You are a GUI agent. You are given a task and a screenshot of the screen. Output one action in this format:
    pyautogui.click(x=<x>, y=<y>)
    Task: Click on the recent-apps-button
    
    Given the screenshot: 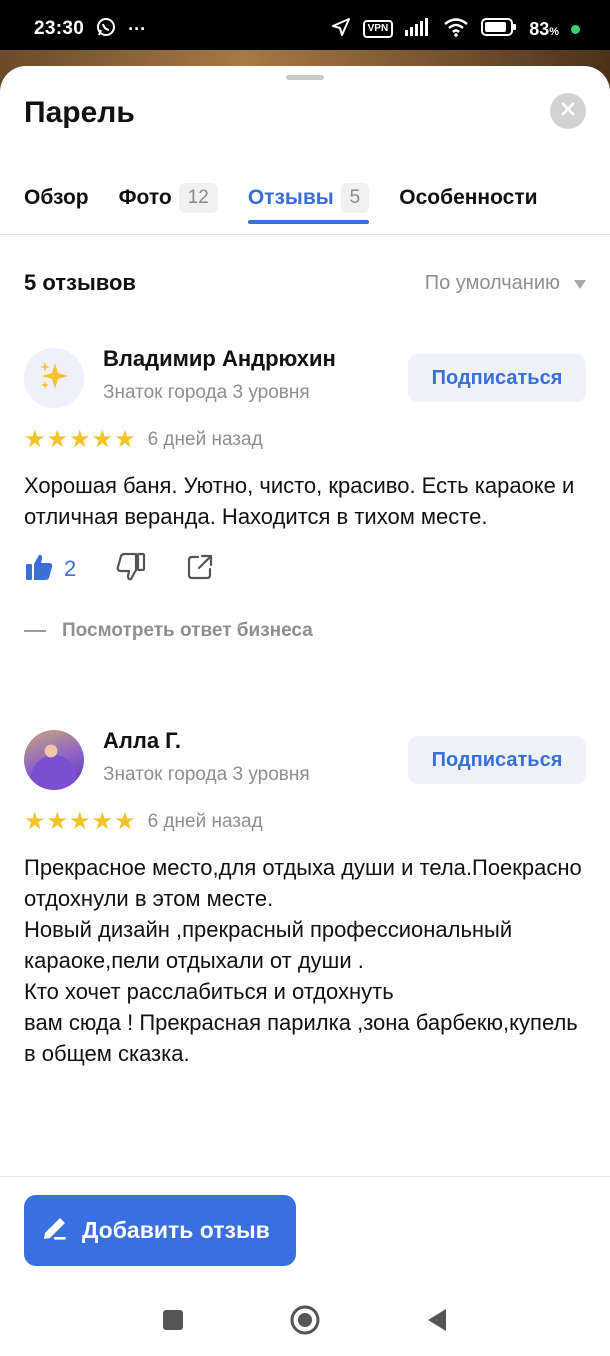 What is the action you would take?
    pyautogui.click(x=173, y=1322)
    